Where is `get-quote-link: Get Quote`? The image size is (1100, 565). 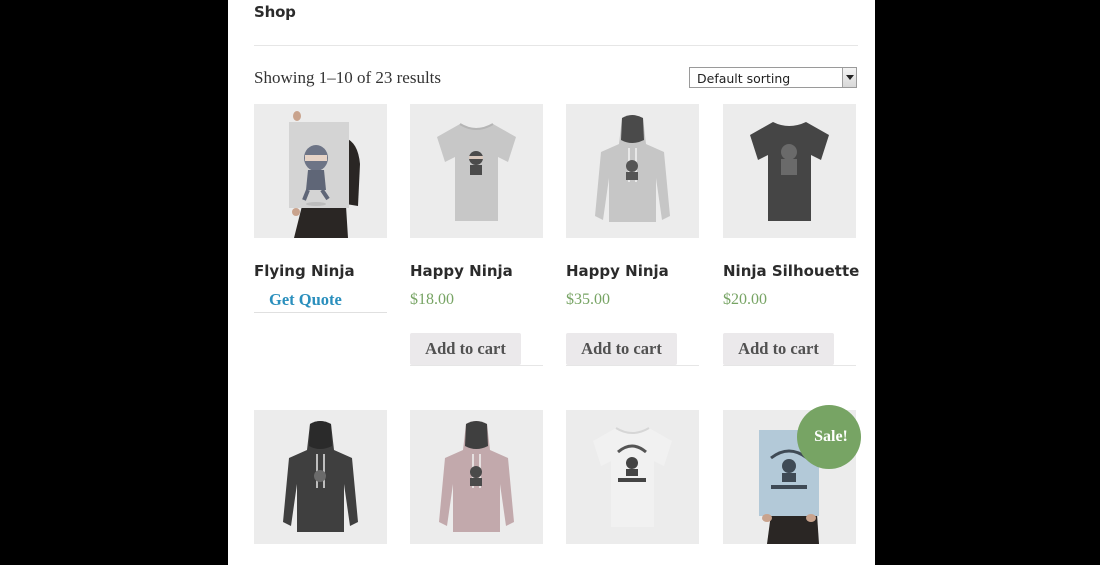 get-quote-link: Get Quote is located at coordinates (305, 300).